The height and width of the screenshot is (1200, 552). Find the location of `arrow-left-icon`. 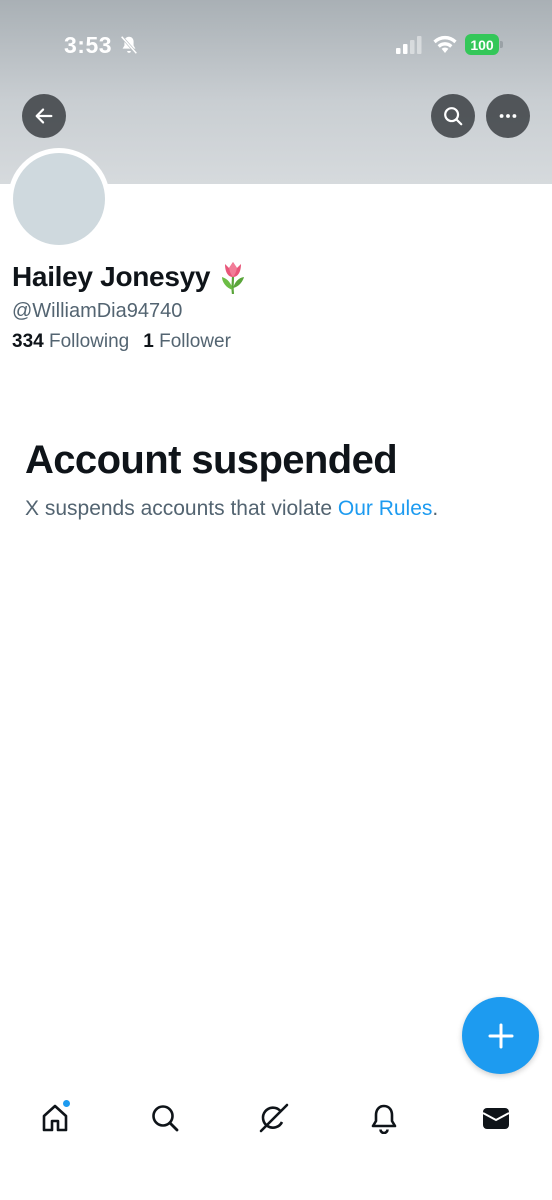

arrow-left-icon is located at coordinates (44, 116).